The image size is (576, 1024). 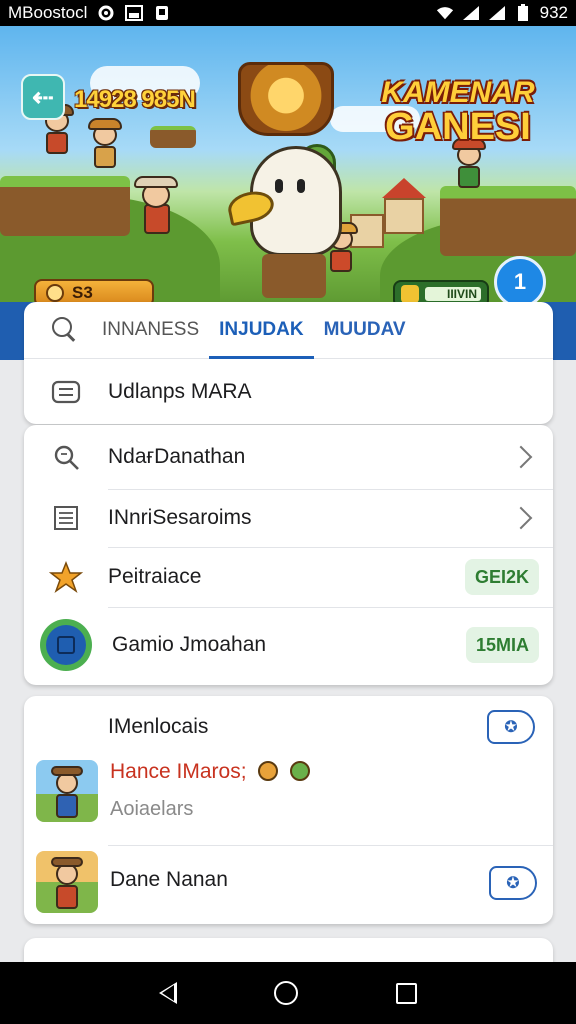 I want to click on star-icon, so click(x=66, y=577).